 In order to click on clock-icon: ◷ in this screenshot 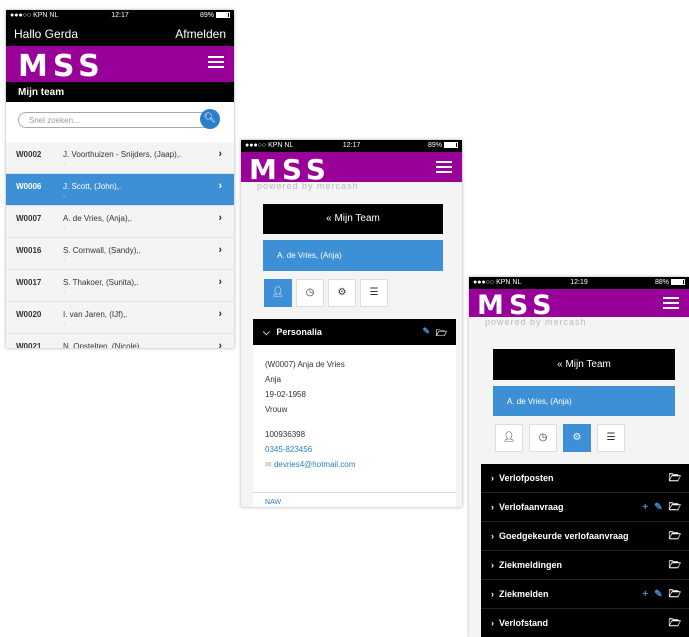, I will do `click(543, 437)`.